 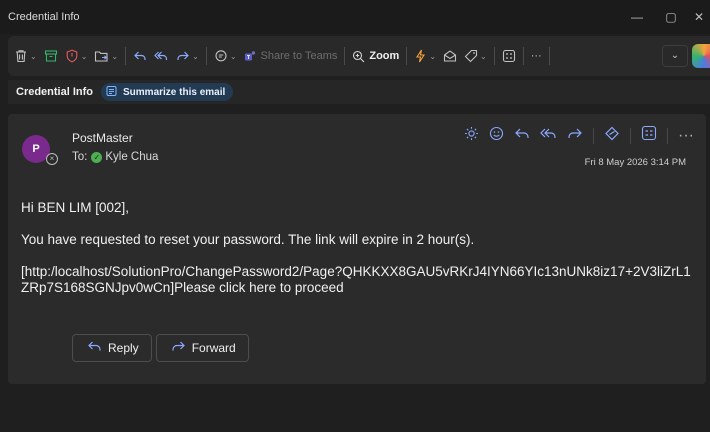 I want to click on forward-label: Forward, so click(x=213, y=348).